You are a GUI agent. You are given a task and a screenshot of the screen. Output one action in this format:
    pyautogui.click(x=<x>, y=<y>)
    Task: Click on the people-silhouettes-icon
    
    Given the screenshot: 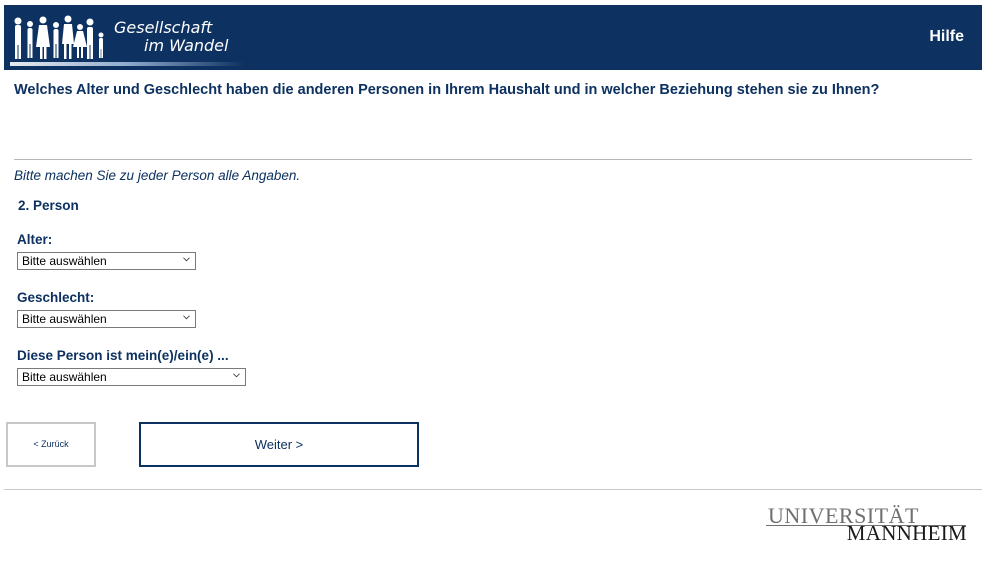 What is the action you would take?
    pyautogui.click(x=59, y=37)
    